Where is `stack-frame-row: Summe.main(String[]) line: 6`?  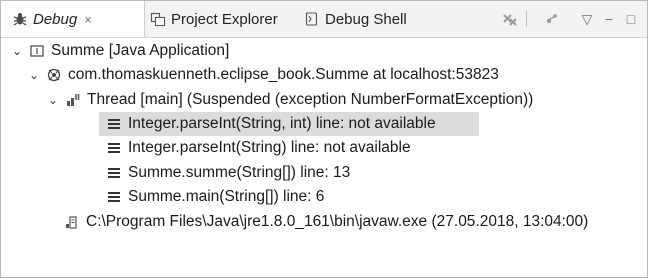 stack-frame-row: Summe.main(String[]) line: 6 is located at coordinates (214, 197).